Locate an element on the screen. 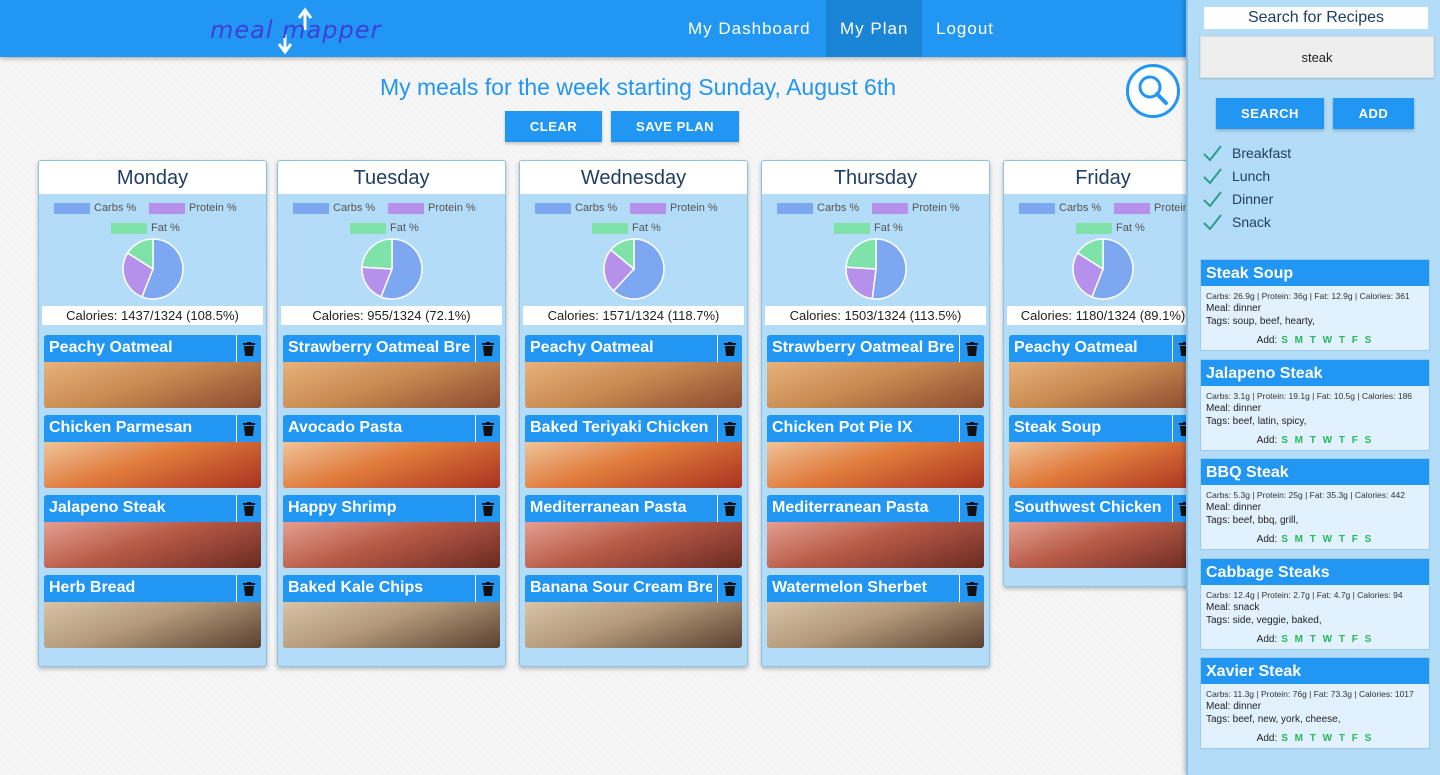  meal-card: Chicken Pot Pie IX is located at coordinates (875, 451).